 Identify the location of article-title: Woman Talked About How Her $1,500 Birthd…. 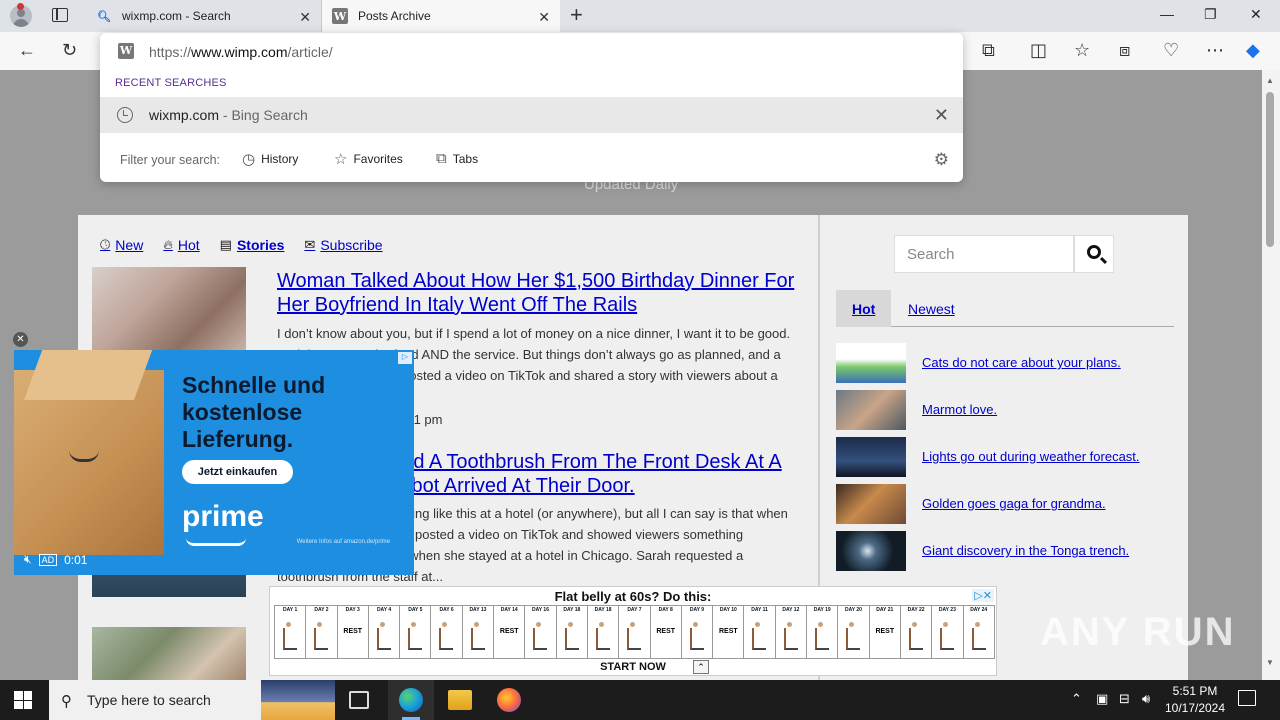
(537, 293).